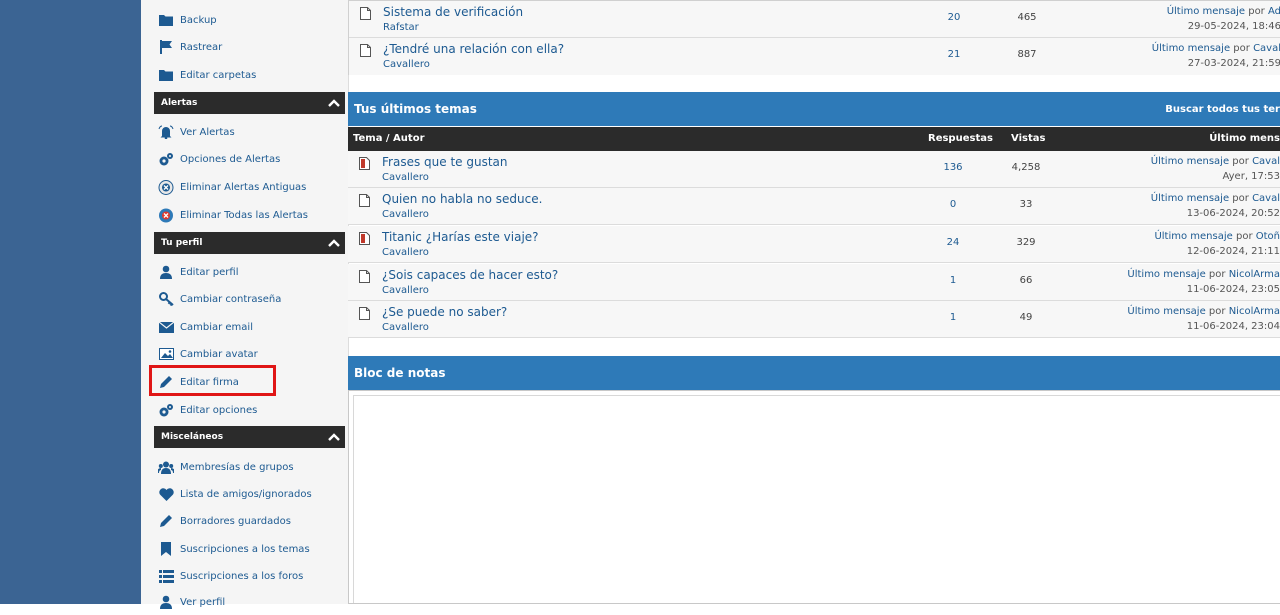 The height and width of the screenshot is (615, 1280). What do you see at coordinates (1233, 251) in the screenshot?
I see `thread-last-date: 12-06-2024, 21:11` at bounding box center [1233, 251].